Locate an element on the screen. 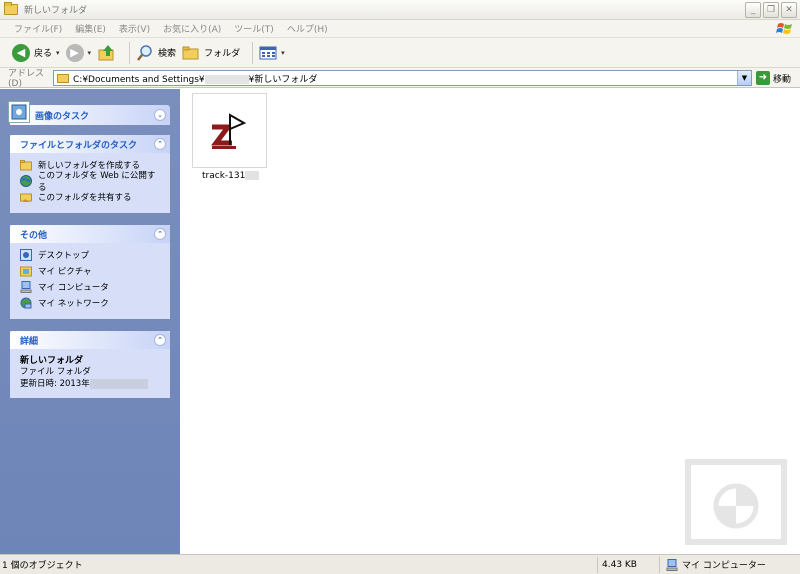  search-label: 検索 is located at coordinates (167, 54).